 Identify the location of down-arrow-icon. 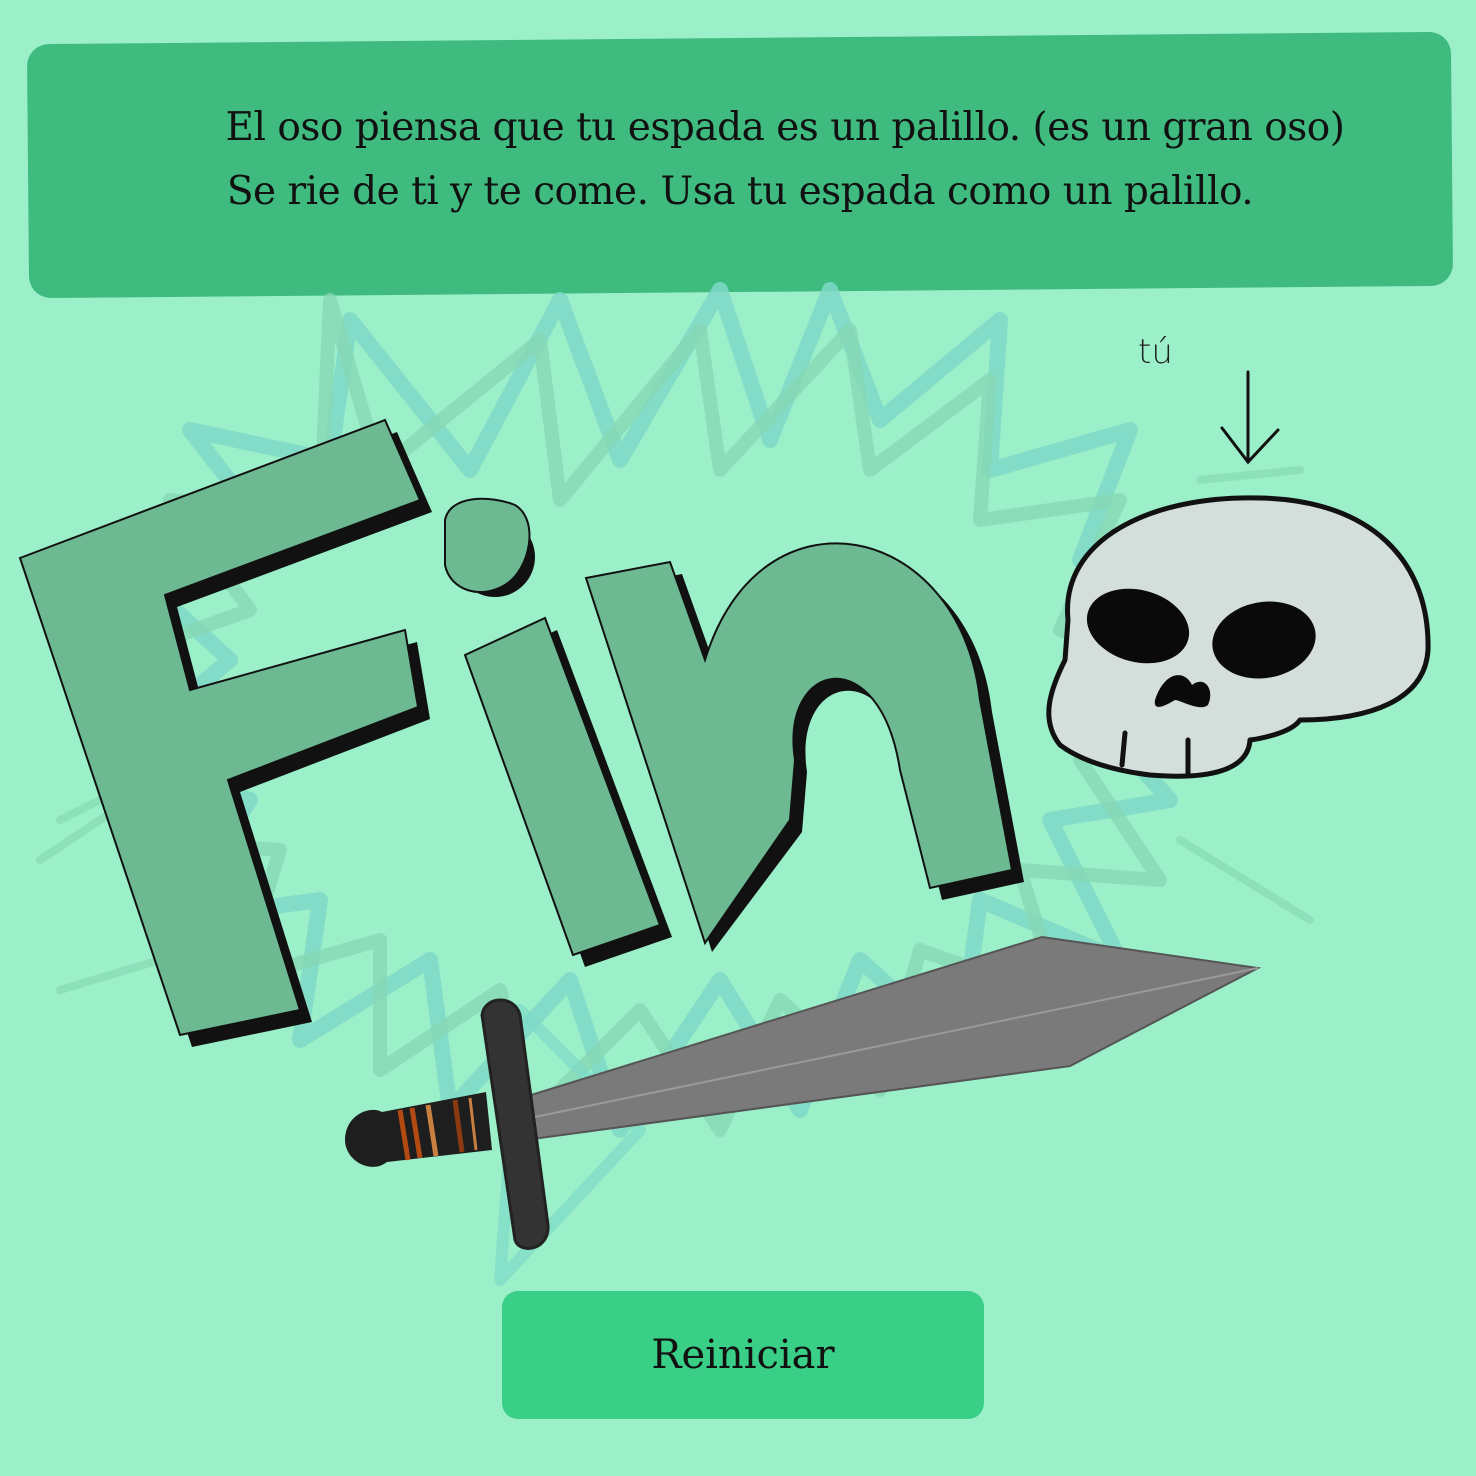
(1250, 417).